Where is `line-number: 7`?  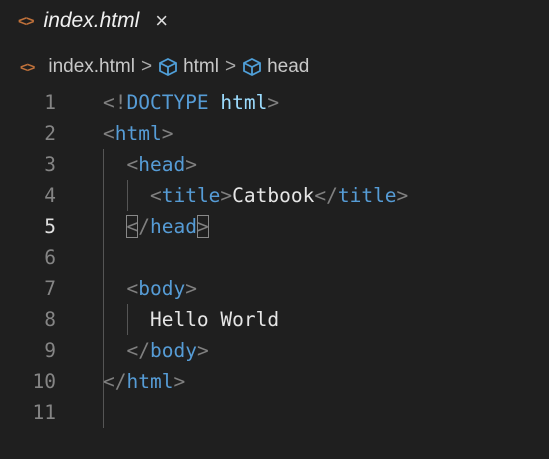
line-number: 7 is located at coordinates (50, 288).